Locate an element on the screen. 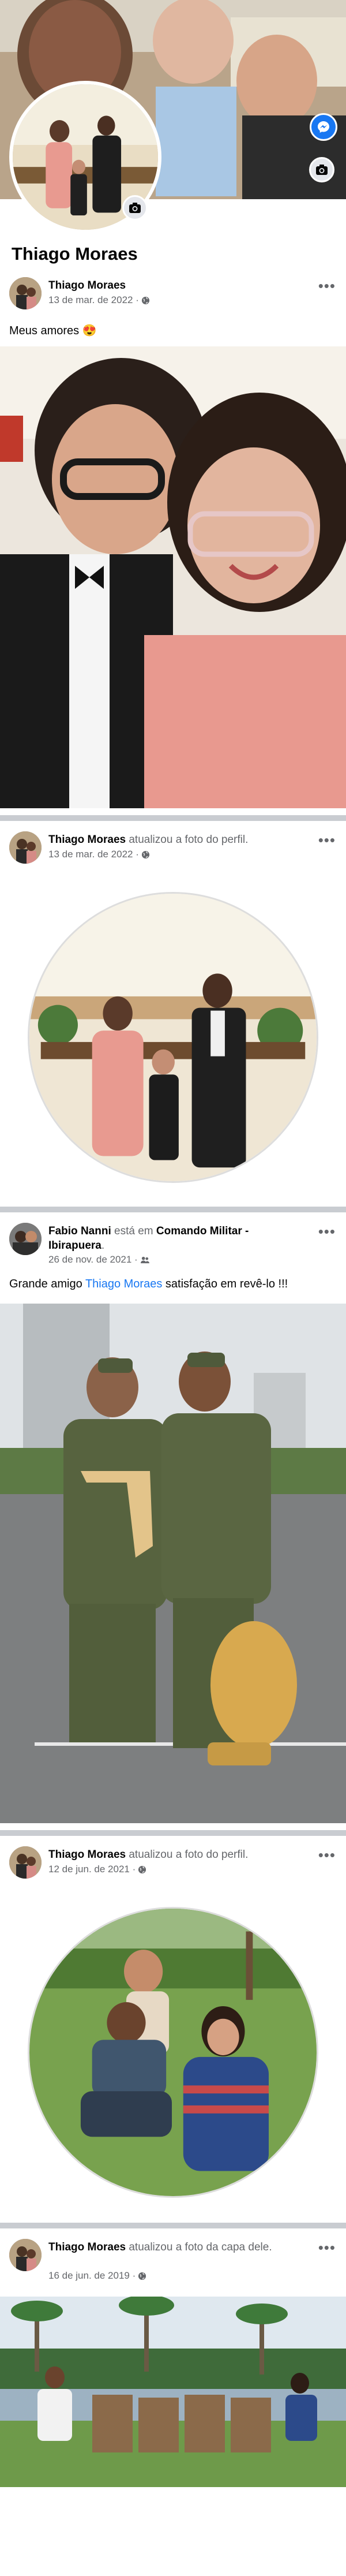  post-date: 26 de nov. de 2021 · is located at coordinates (93, 1259).